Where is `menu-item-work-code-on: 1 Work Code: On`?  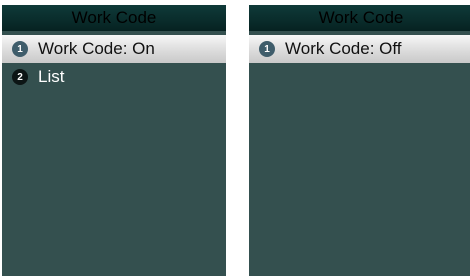
menu-item-work-code-on: 1 Work Code: On is located at coordinates (114, 49).